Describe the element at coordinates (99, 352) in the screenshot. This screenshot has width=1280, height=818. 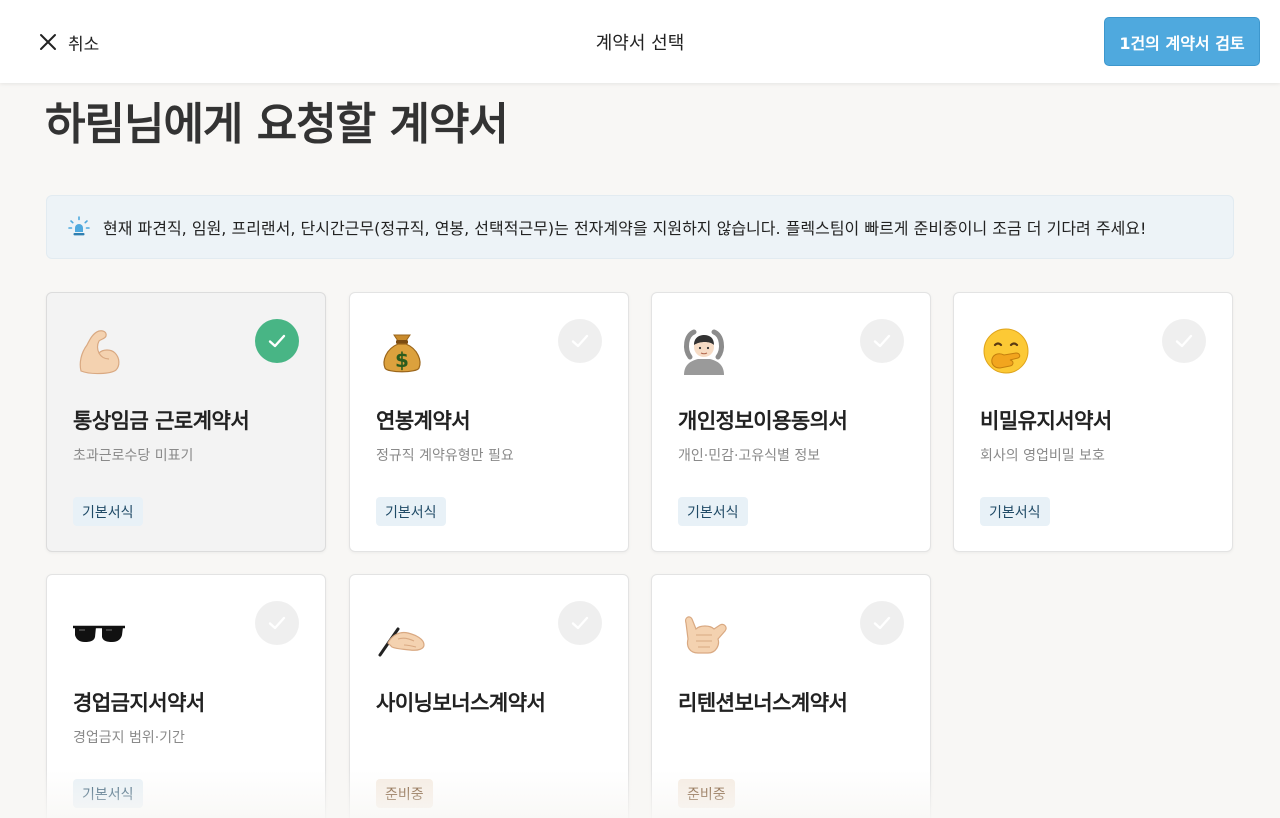
I see `flexed-biceps-icon` at that location.